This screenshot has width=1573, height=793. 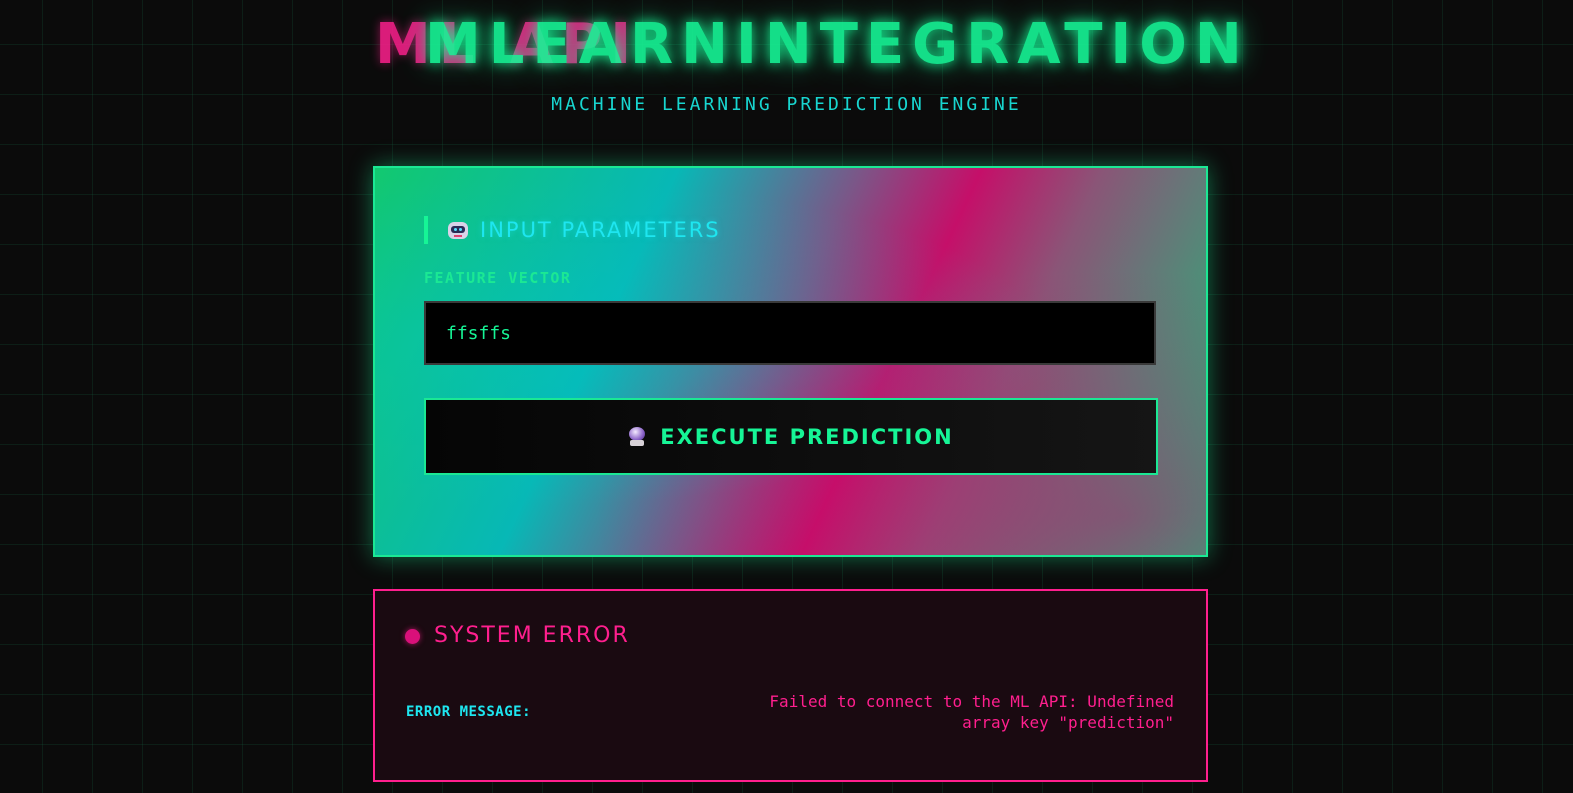 I want to click on execute-prediction-button: EXECUTE PREDICTION, so click(x=791, y=436).